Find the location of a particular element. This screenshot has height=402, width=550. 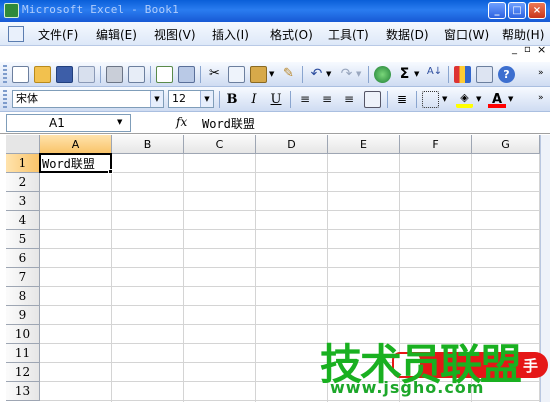

doc-close-icon: × is located at coordinates (541, 49).